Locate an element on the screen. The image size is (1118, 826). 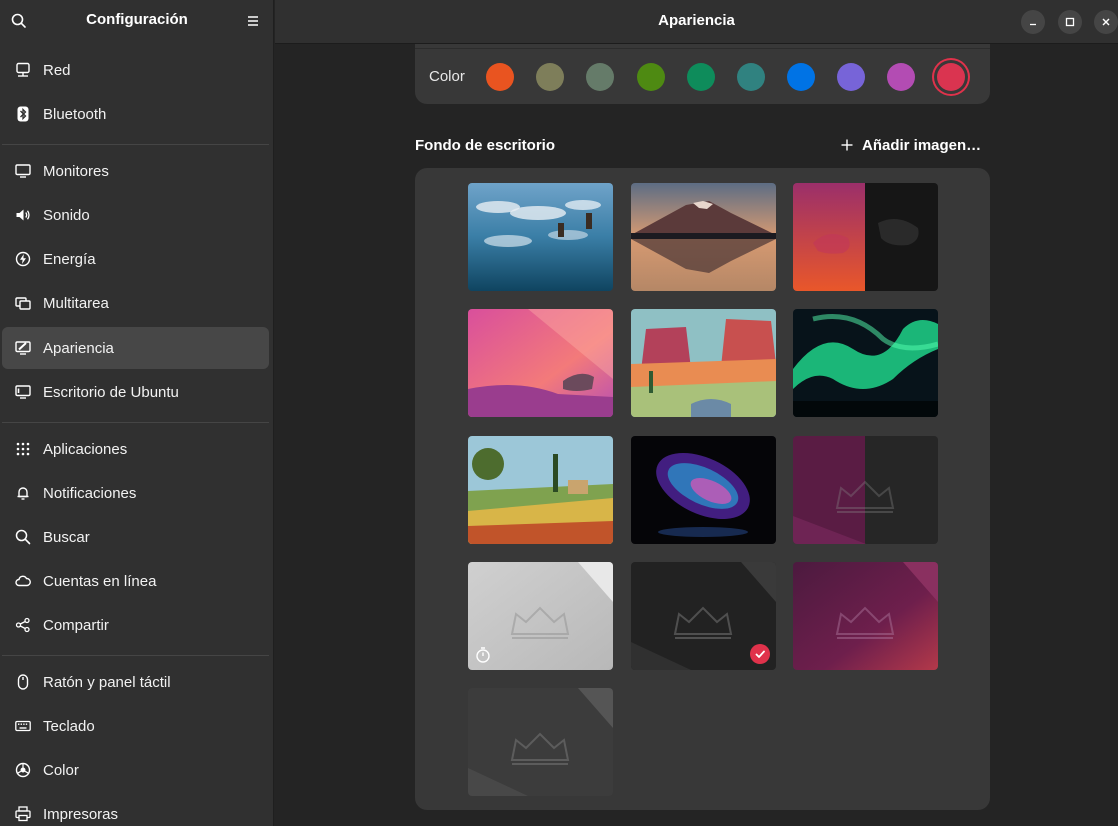
minimize-icon is located at coordinates (1033, 24).